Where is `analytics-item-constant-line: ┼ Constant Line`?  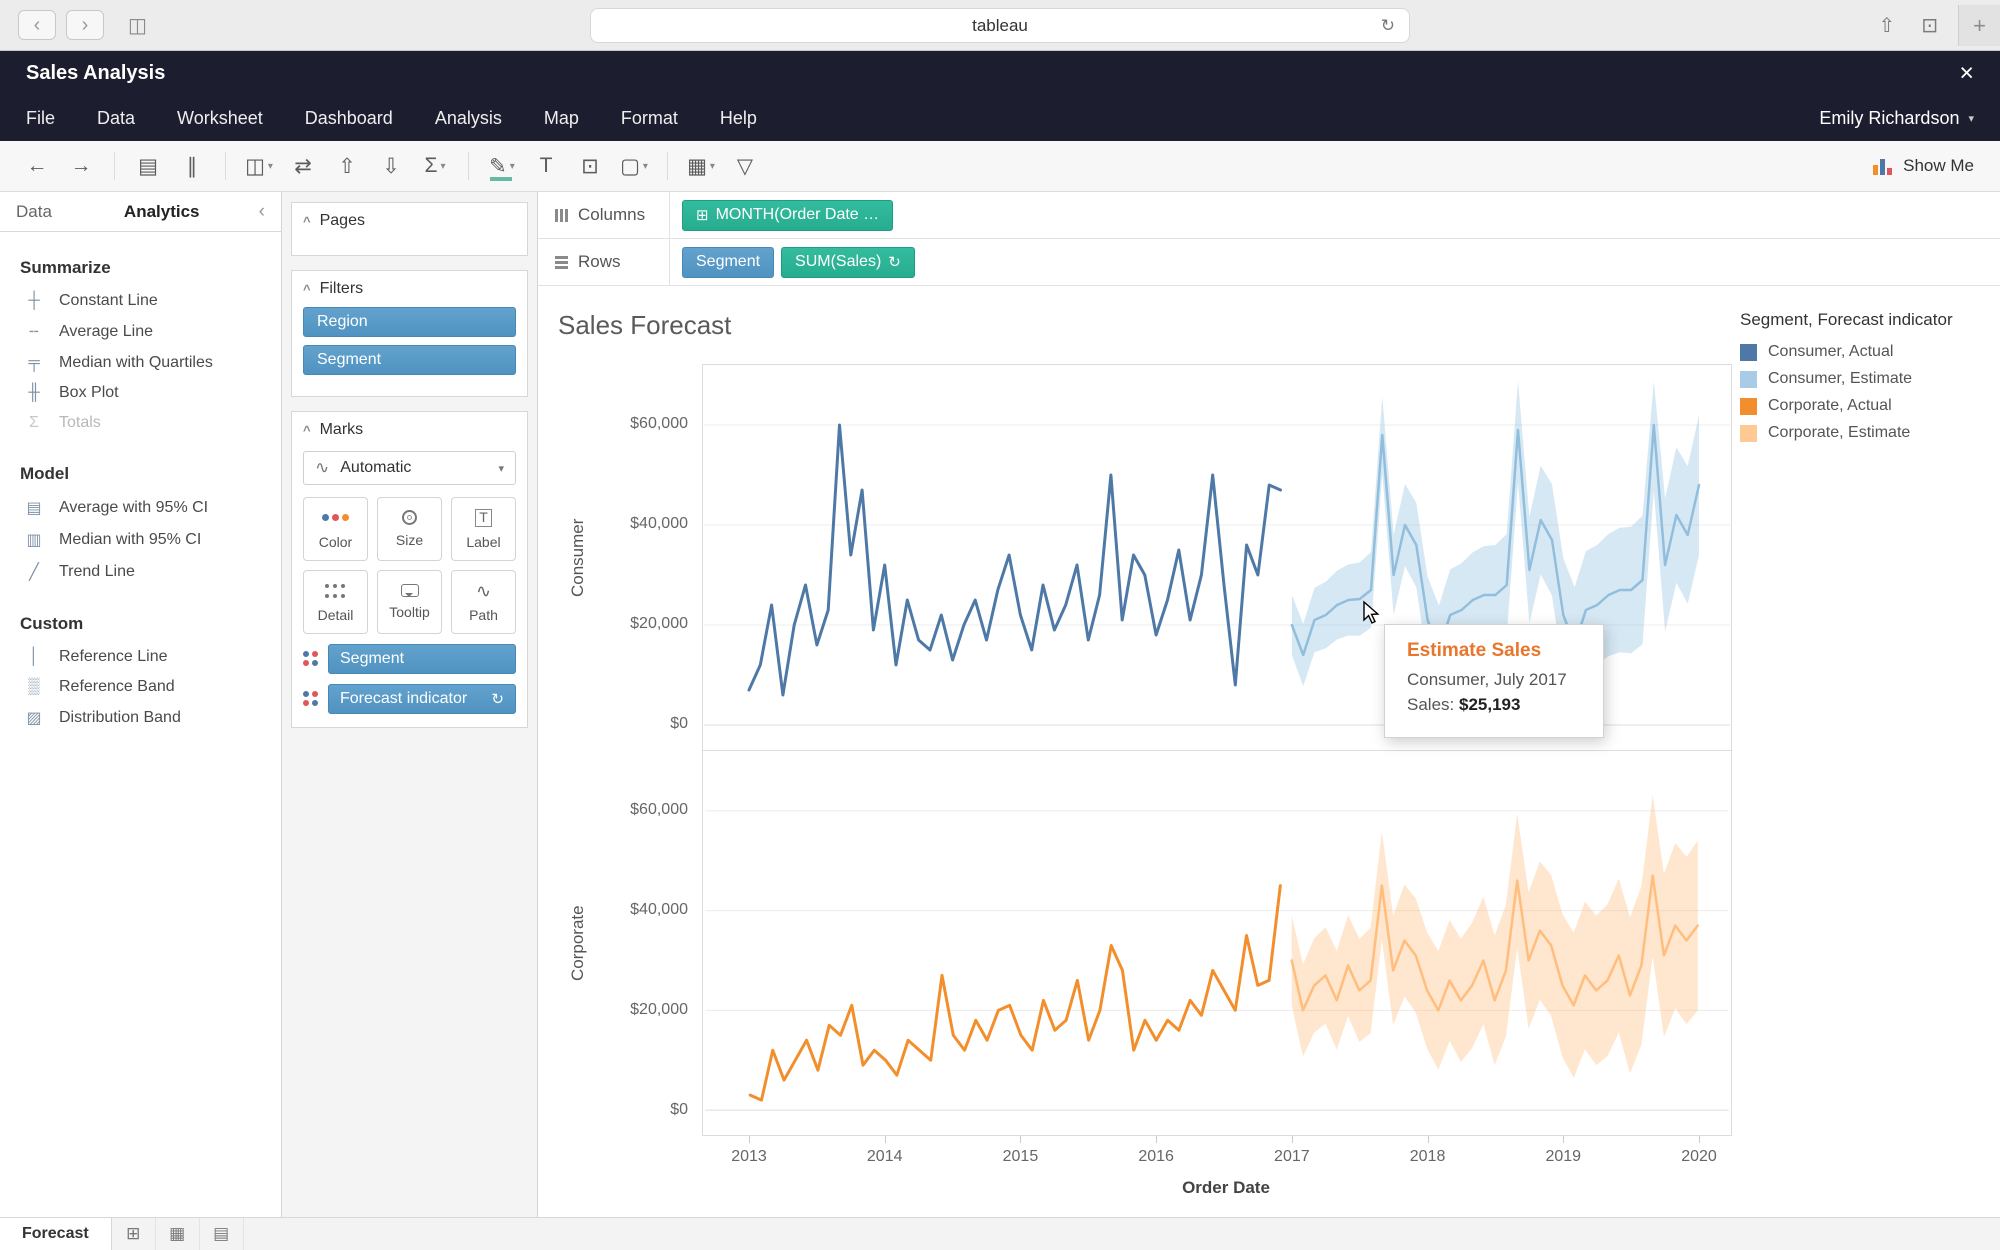 analytics-item-constant-line: ┼ Constant Line is located at coordinates (140, 301).